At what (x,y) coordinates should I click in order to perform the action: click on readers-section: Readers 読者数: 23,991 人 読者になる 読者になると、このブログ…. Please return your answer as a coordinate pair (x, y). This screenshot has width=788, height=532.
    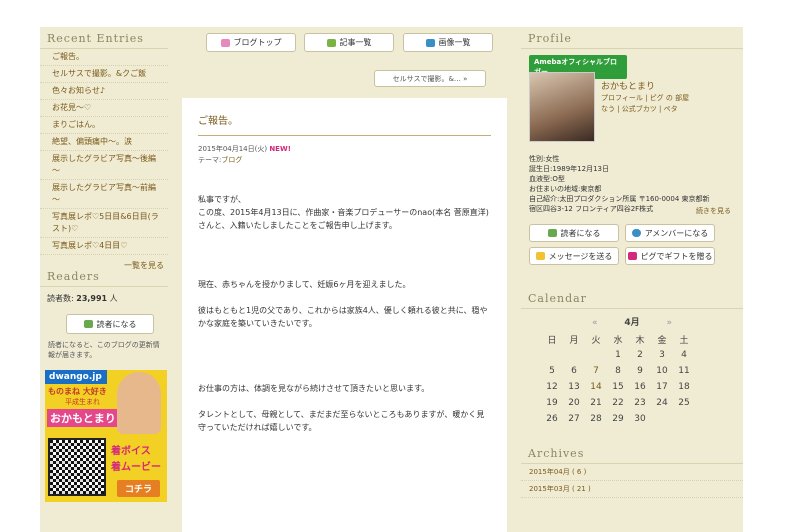
    Looking at the image, I should click on (104, 315).